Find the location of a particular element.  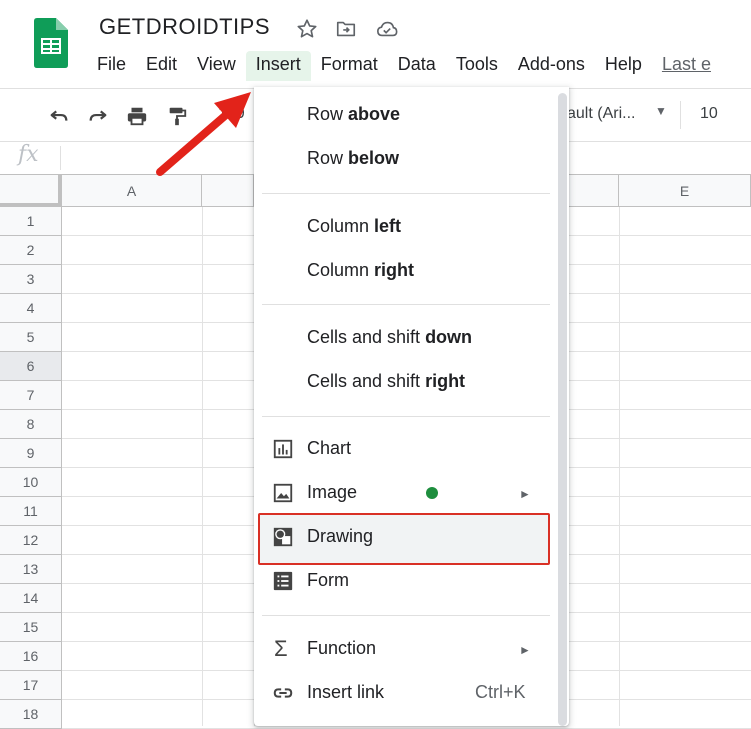

formula-divider is located at coordinates (60, 158).